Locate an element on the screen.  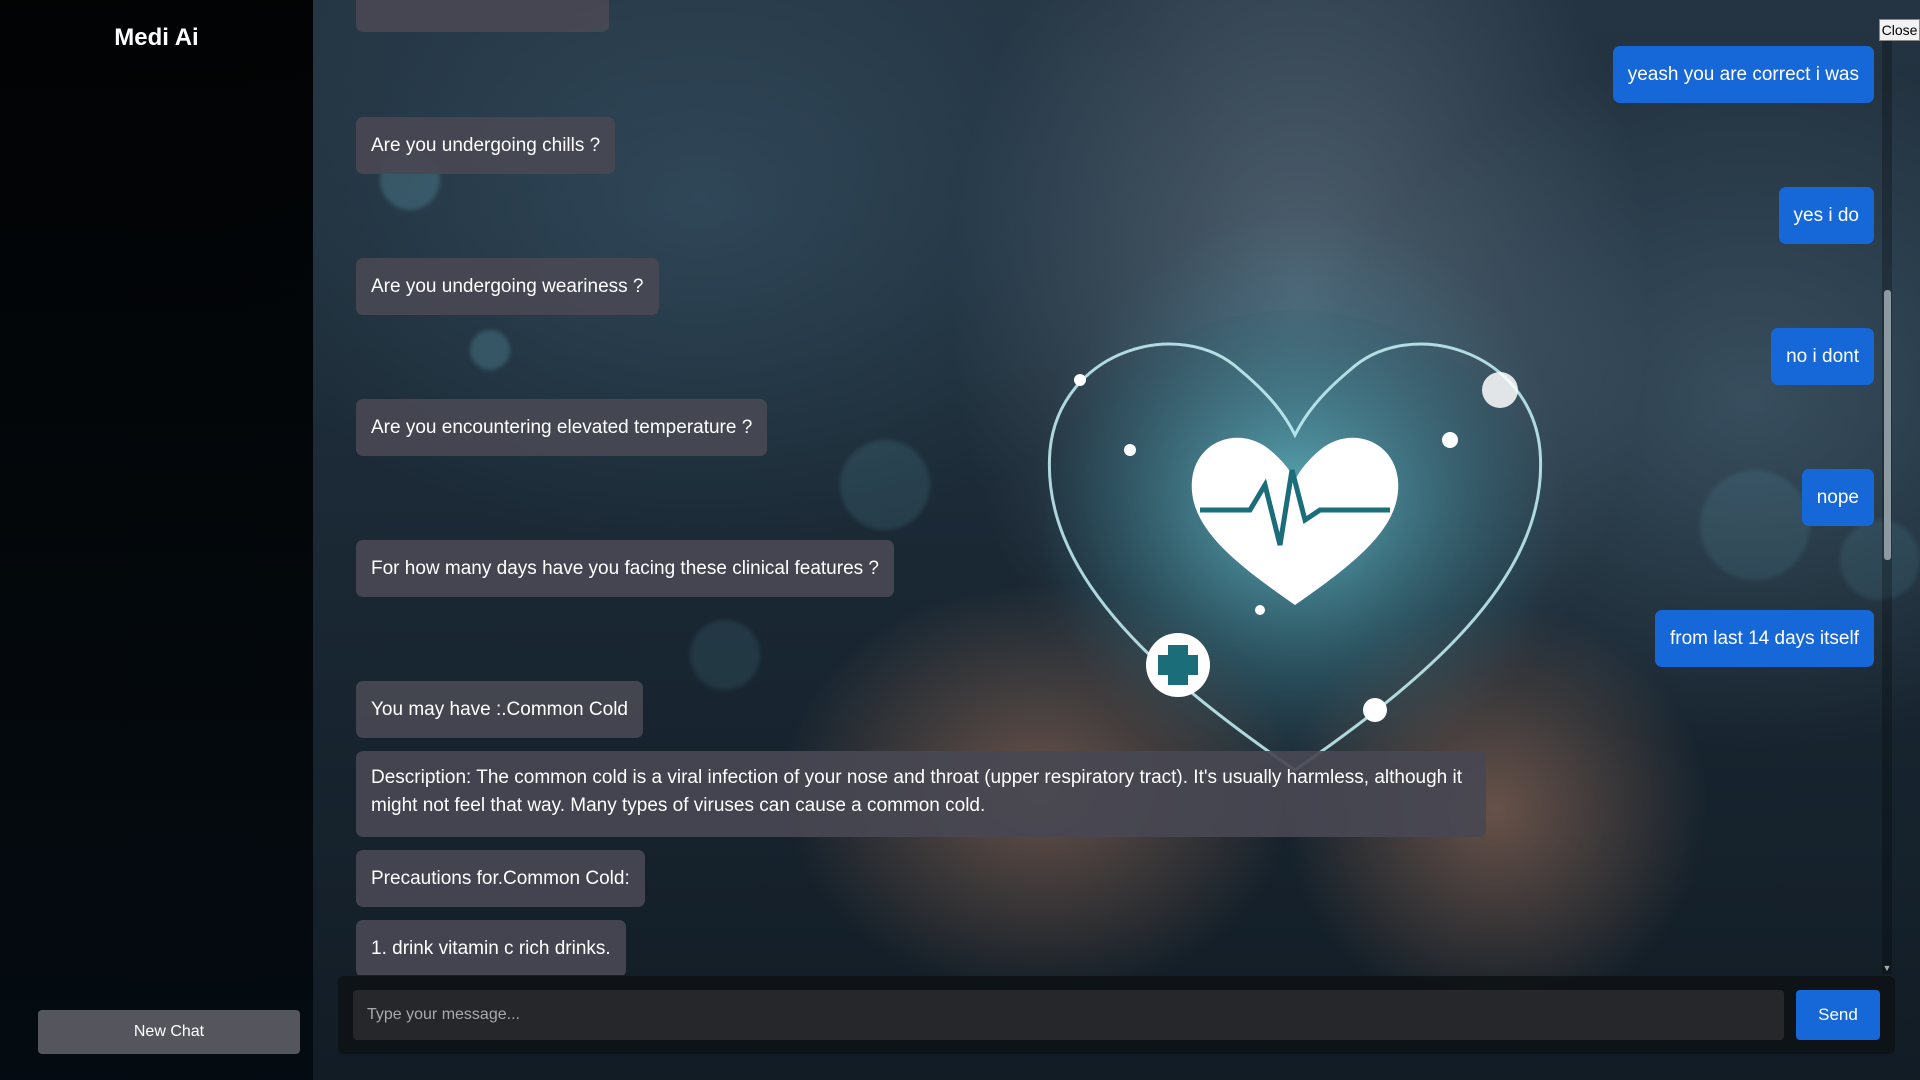
message-input is located at coordinates (1068, 1015).